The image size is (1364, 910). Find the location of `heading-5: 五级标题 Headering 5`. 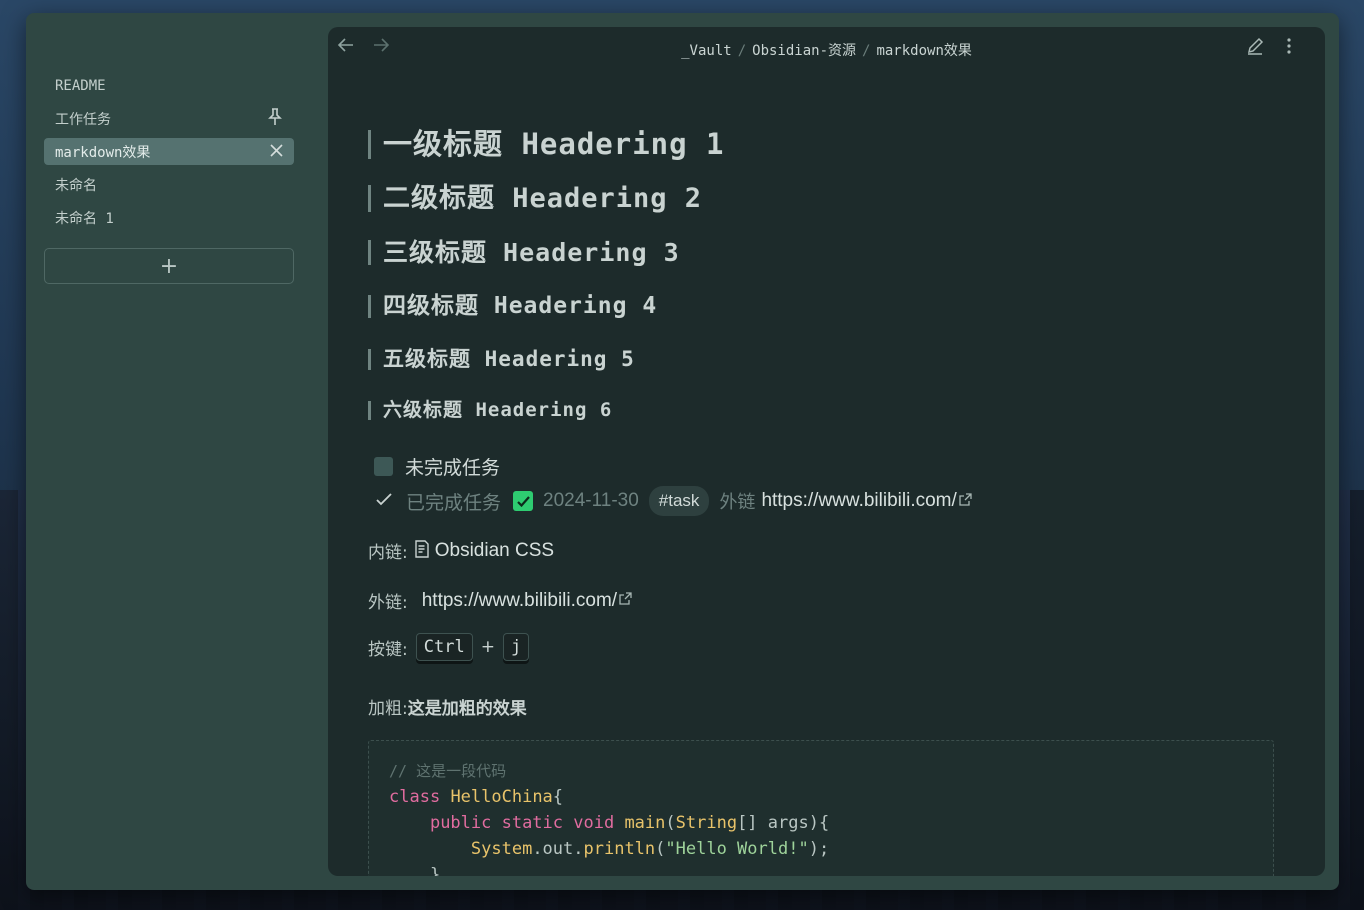

heading-5: 五级标题 Headering 5 is located at coordinates (501, 359).